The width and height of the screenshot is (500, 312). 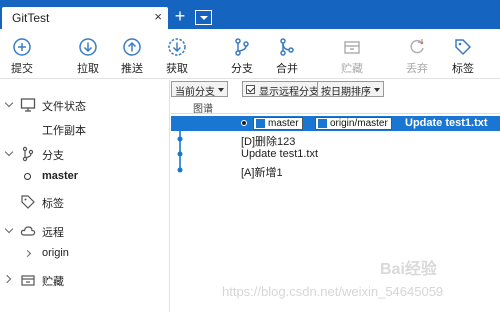 What do you see at coordinates (350, 89) in the screenshot?
I see `sort-order-select: 按日期排序` at bounding box center [350, 89].